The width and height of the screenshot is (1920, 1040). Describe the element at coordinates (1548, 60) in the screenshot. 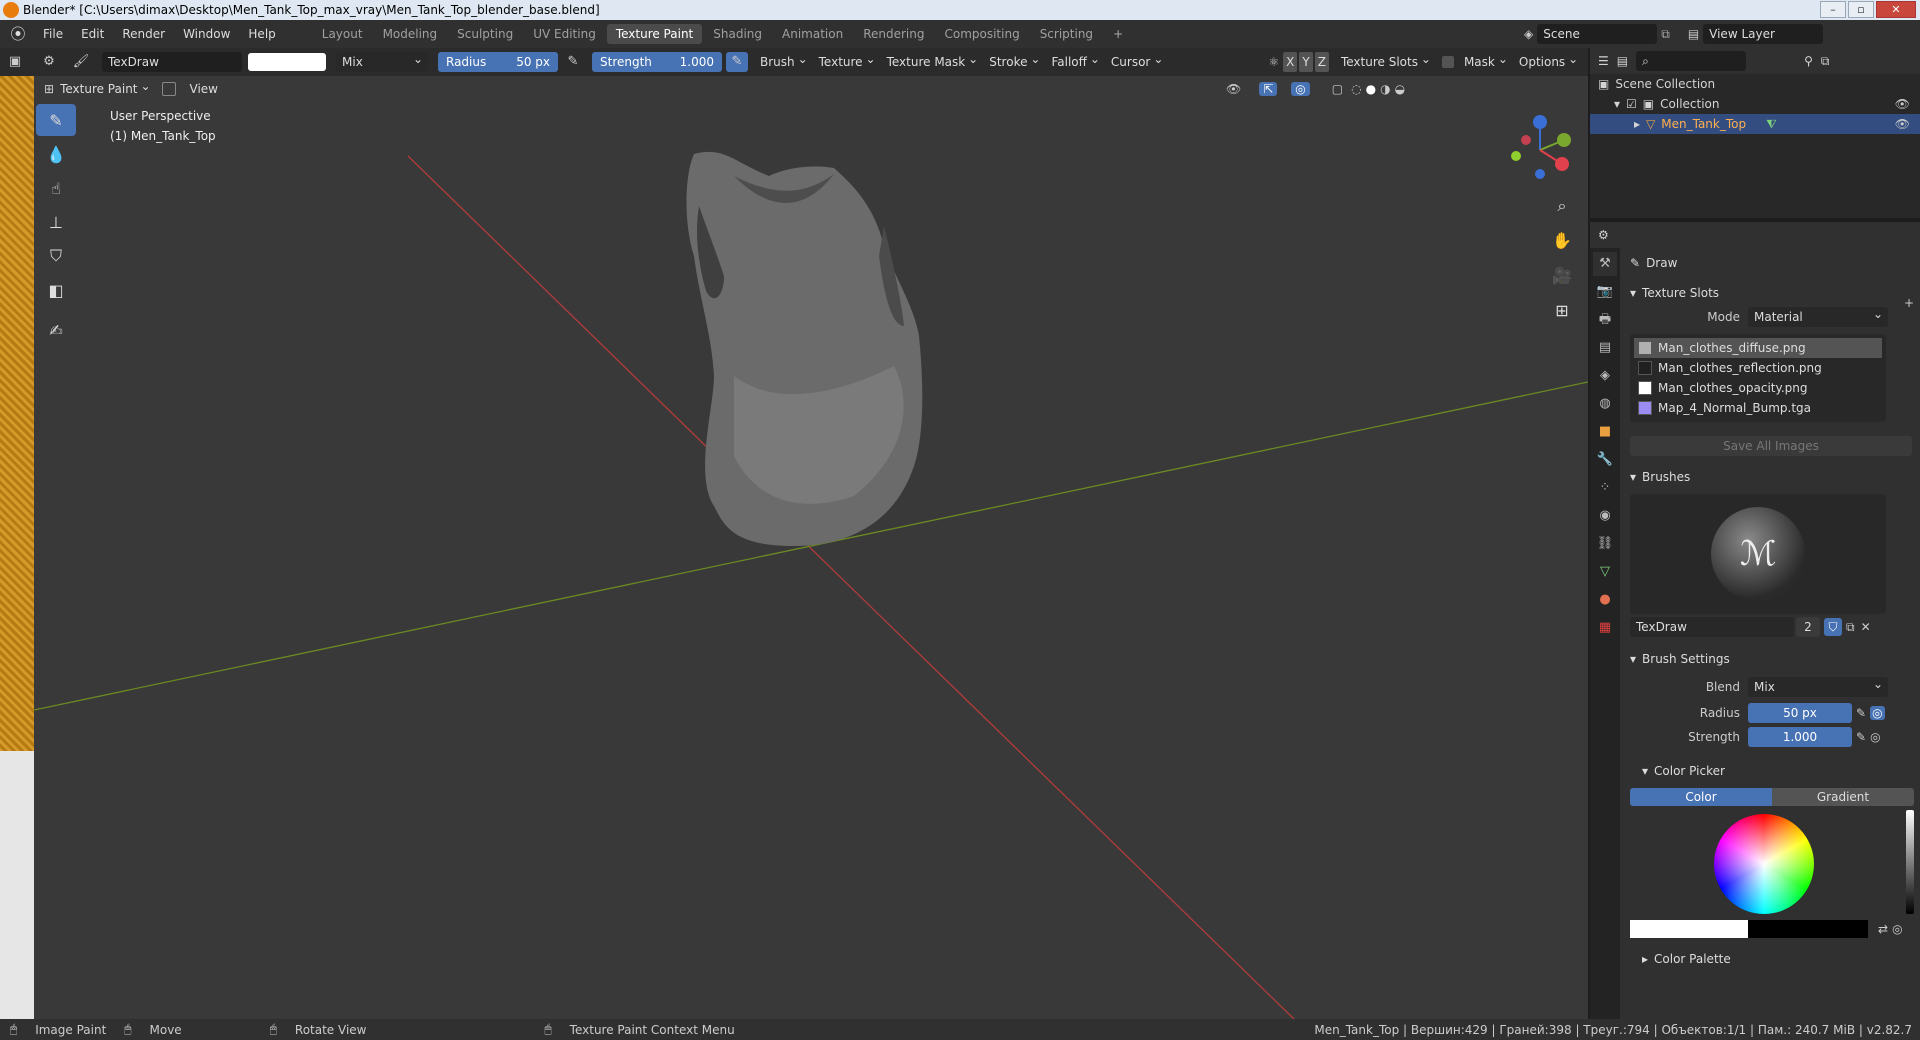

I see `options-menu: Options` at that location.